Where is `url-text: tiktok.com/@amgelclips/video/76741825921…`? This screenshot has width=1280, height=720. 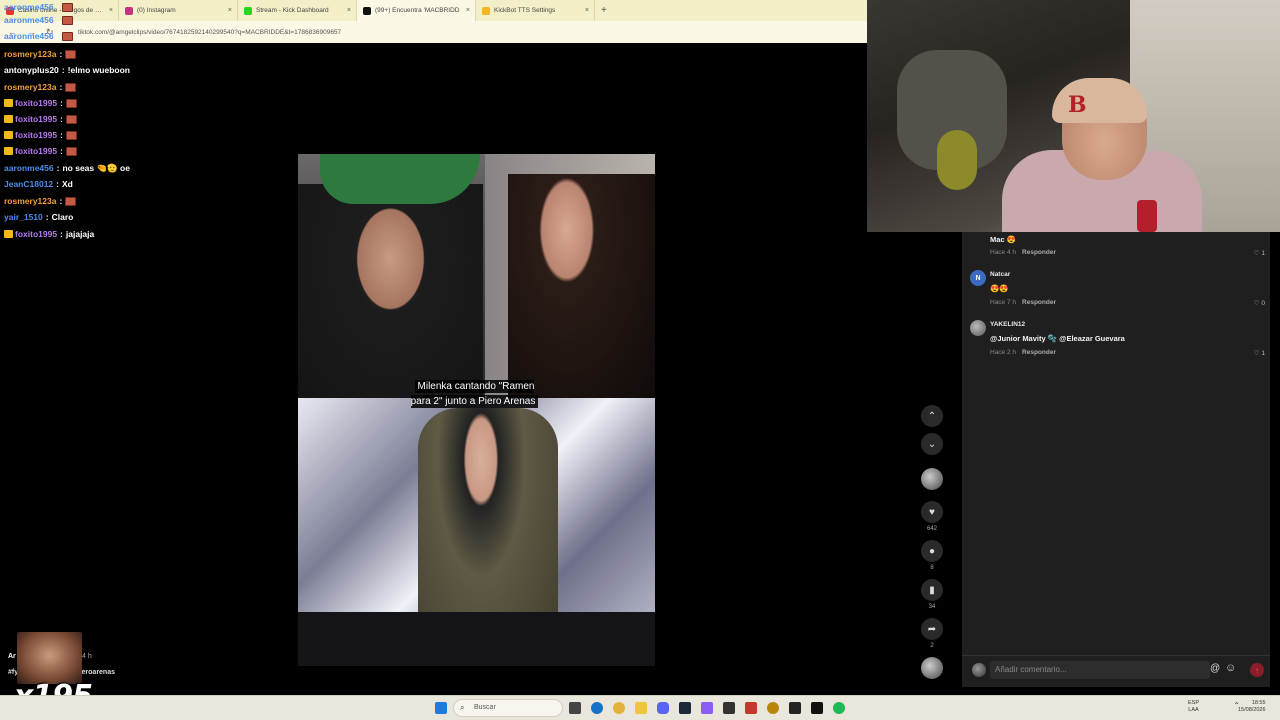 url-text: tiktok.com/@amgelclips/video/76741825921… is located at coordinates (209, 32).